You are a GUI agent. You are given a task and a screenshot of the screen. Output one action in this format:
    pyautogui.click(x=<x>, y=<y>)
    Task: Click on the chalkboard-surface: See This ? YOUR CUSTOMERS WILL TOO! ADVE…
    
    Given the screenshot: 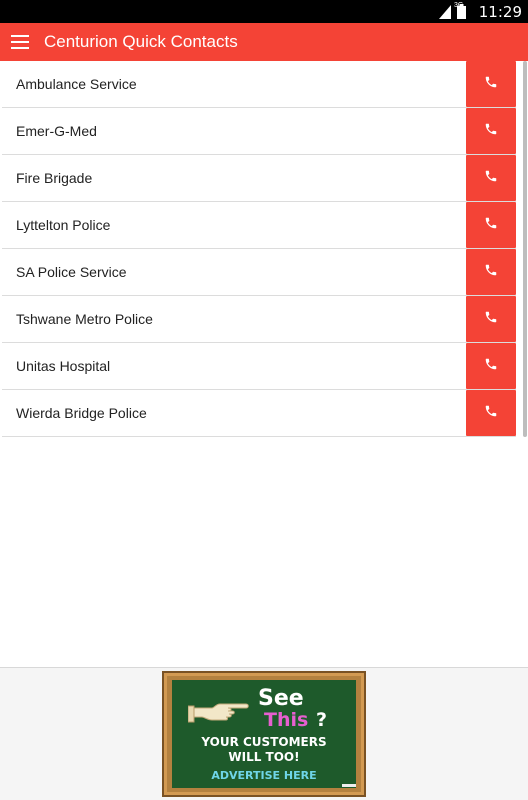 What is the action you would take?
    pyautogui.click(x=264, y=734)
    